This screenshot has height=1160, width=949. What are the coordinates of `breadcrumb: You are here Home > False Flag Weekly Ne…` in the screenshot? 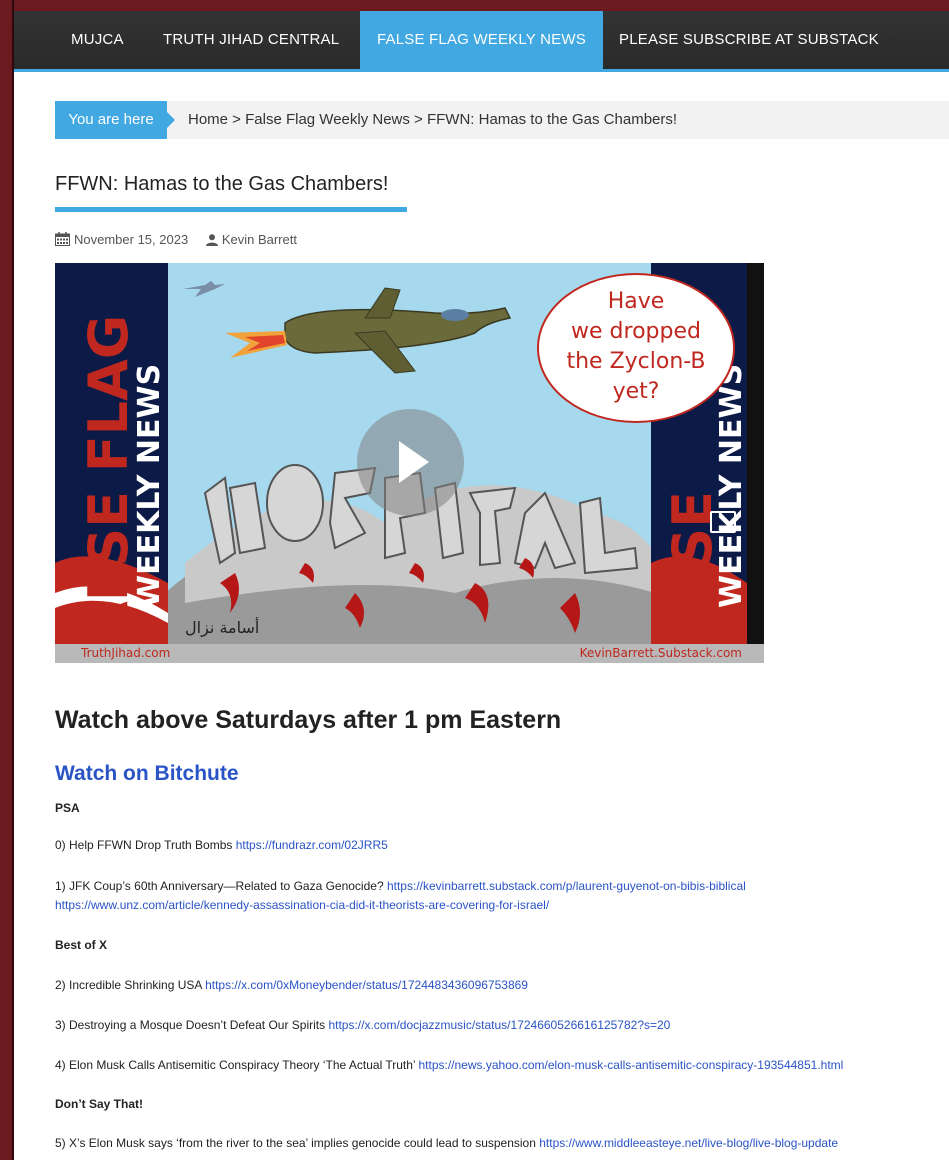 It's located at (502, 120).